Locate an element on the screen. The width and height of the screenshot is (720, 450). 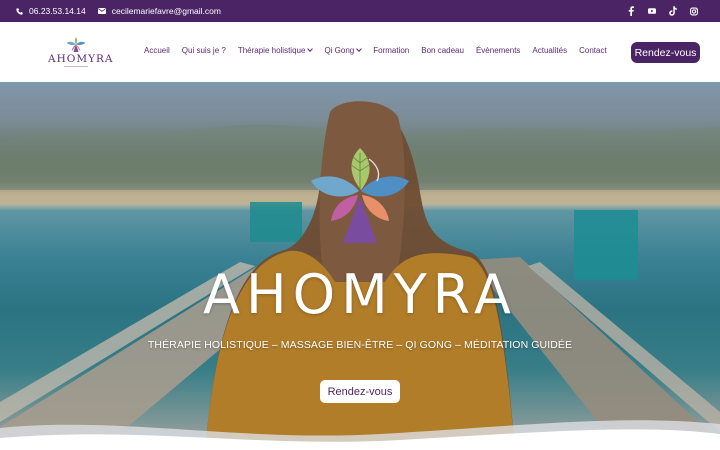
hero-appointment-button: Rendez-vous is located at coordinates (360, 391).